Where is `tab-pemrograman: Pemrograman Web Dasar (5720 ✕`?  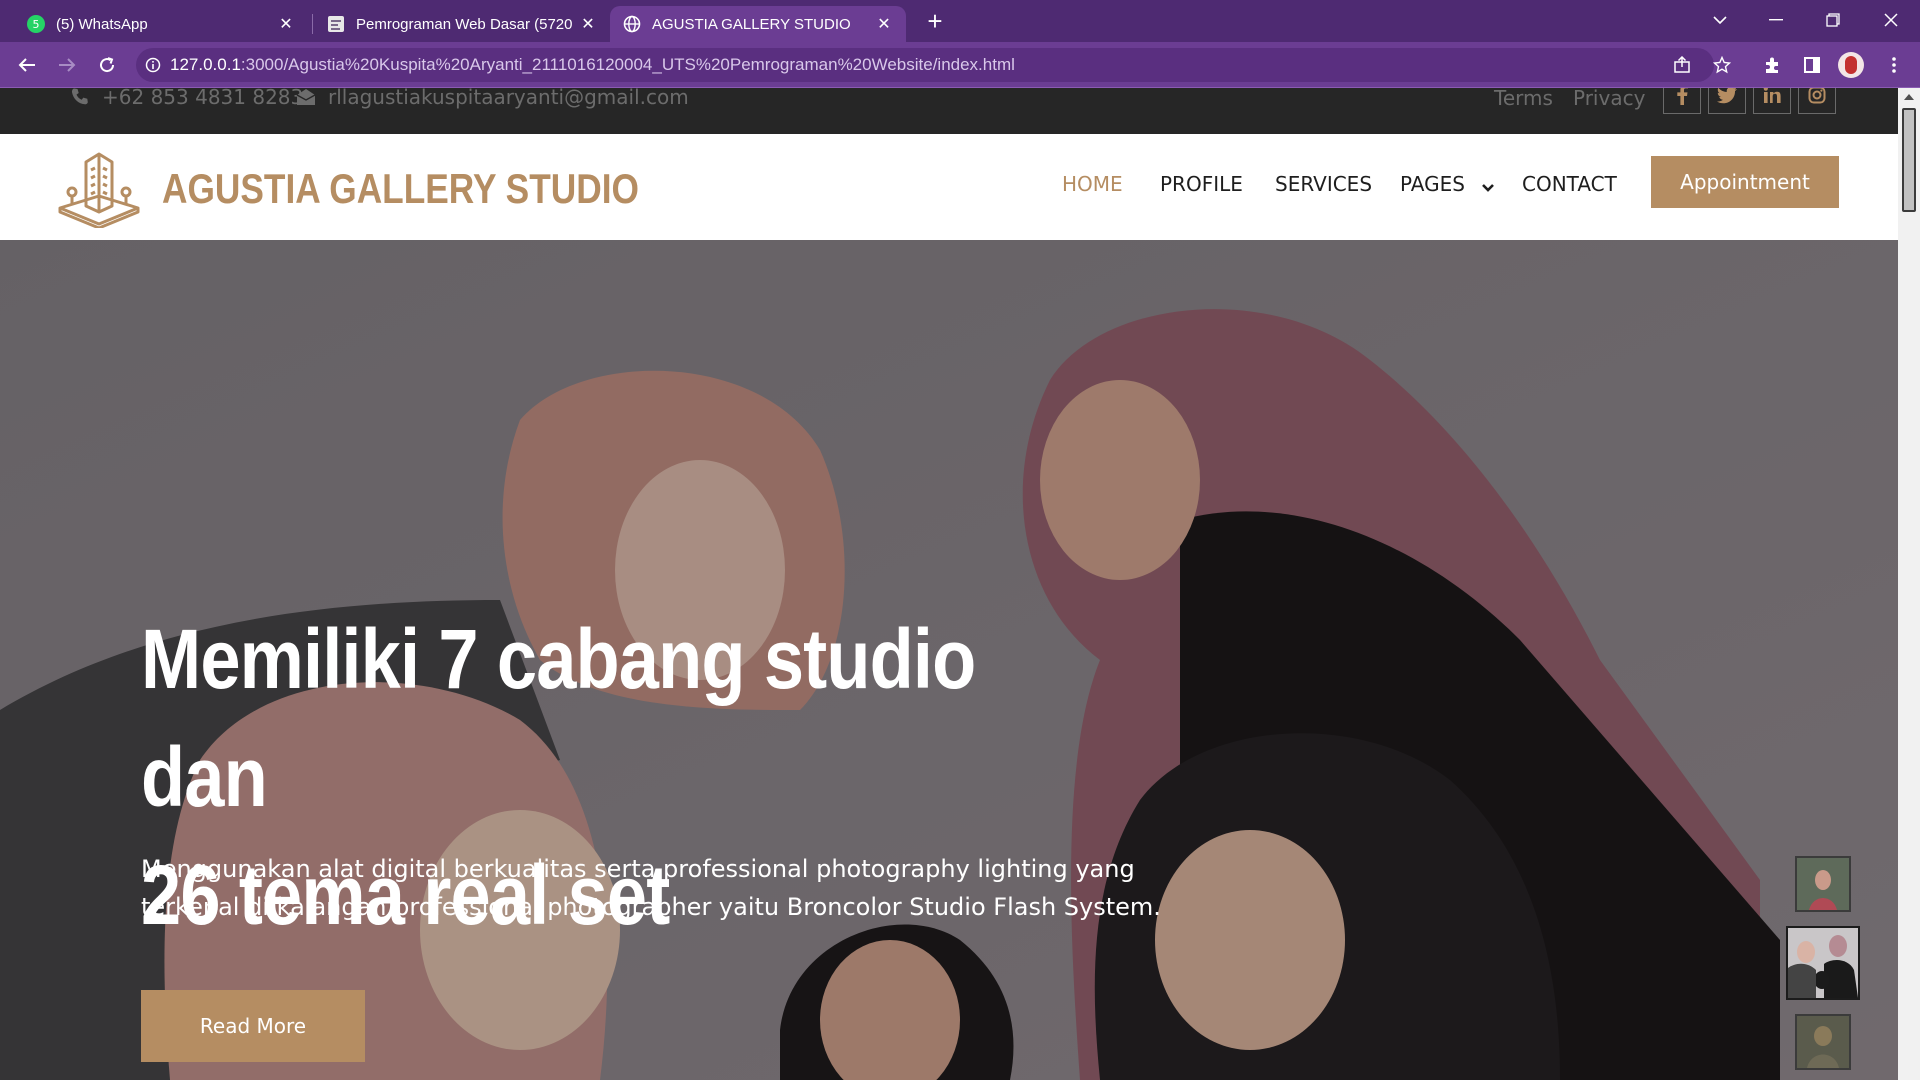 tab-pemrograman: Pemrograman Web Dasar (5720 ✕ is located at coordinates (462, 24).